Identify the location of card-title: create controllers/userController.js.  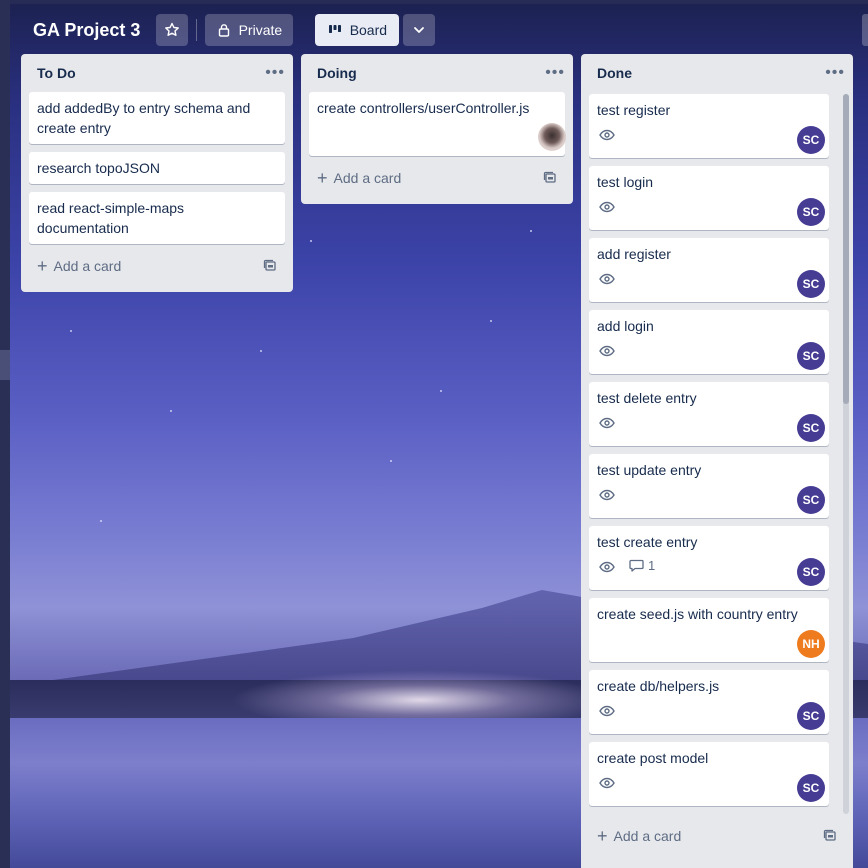
(423, 108).